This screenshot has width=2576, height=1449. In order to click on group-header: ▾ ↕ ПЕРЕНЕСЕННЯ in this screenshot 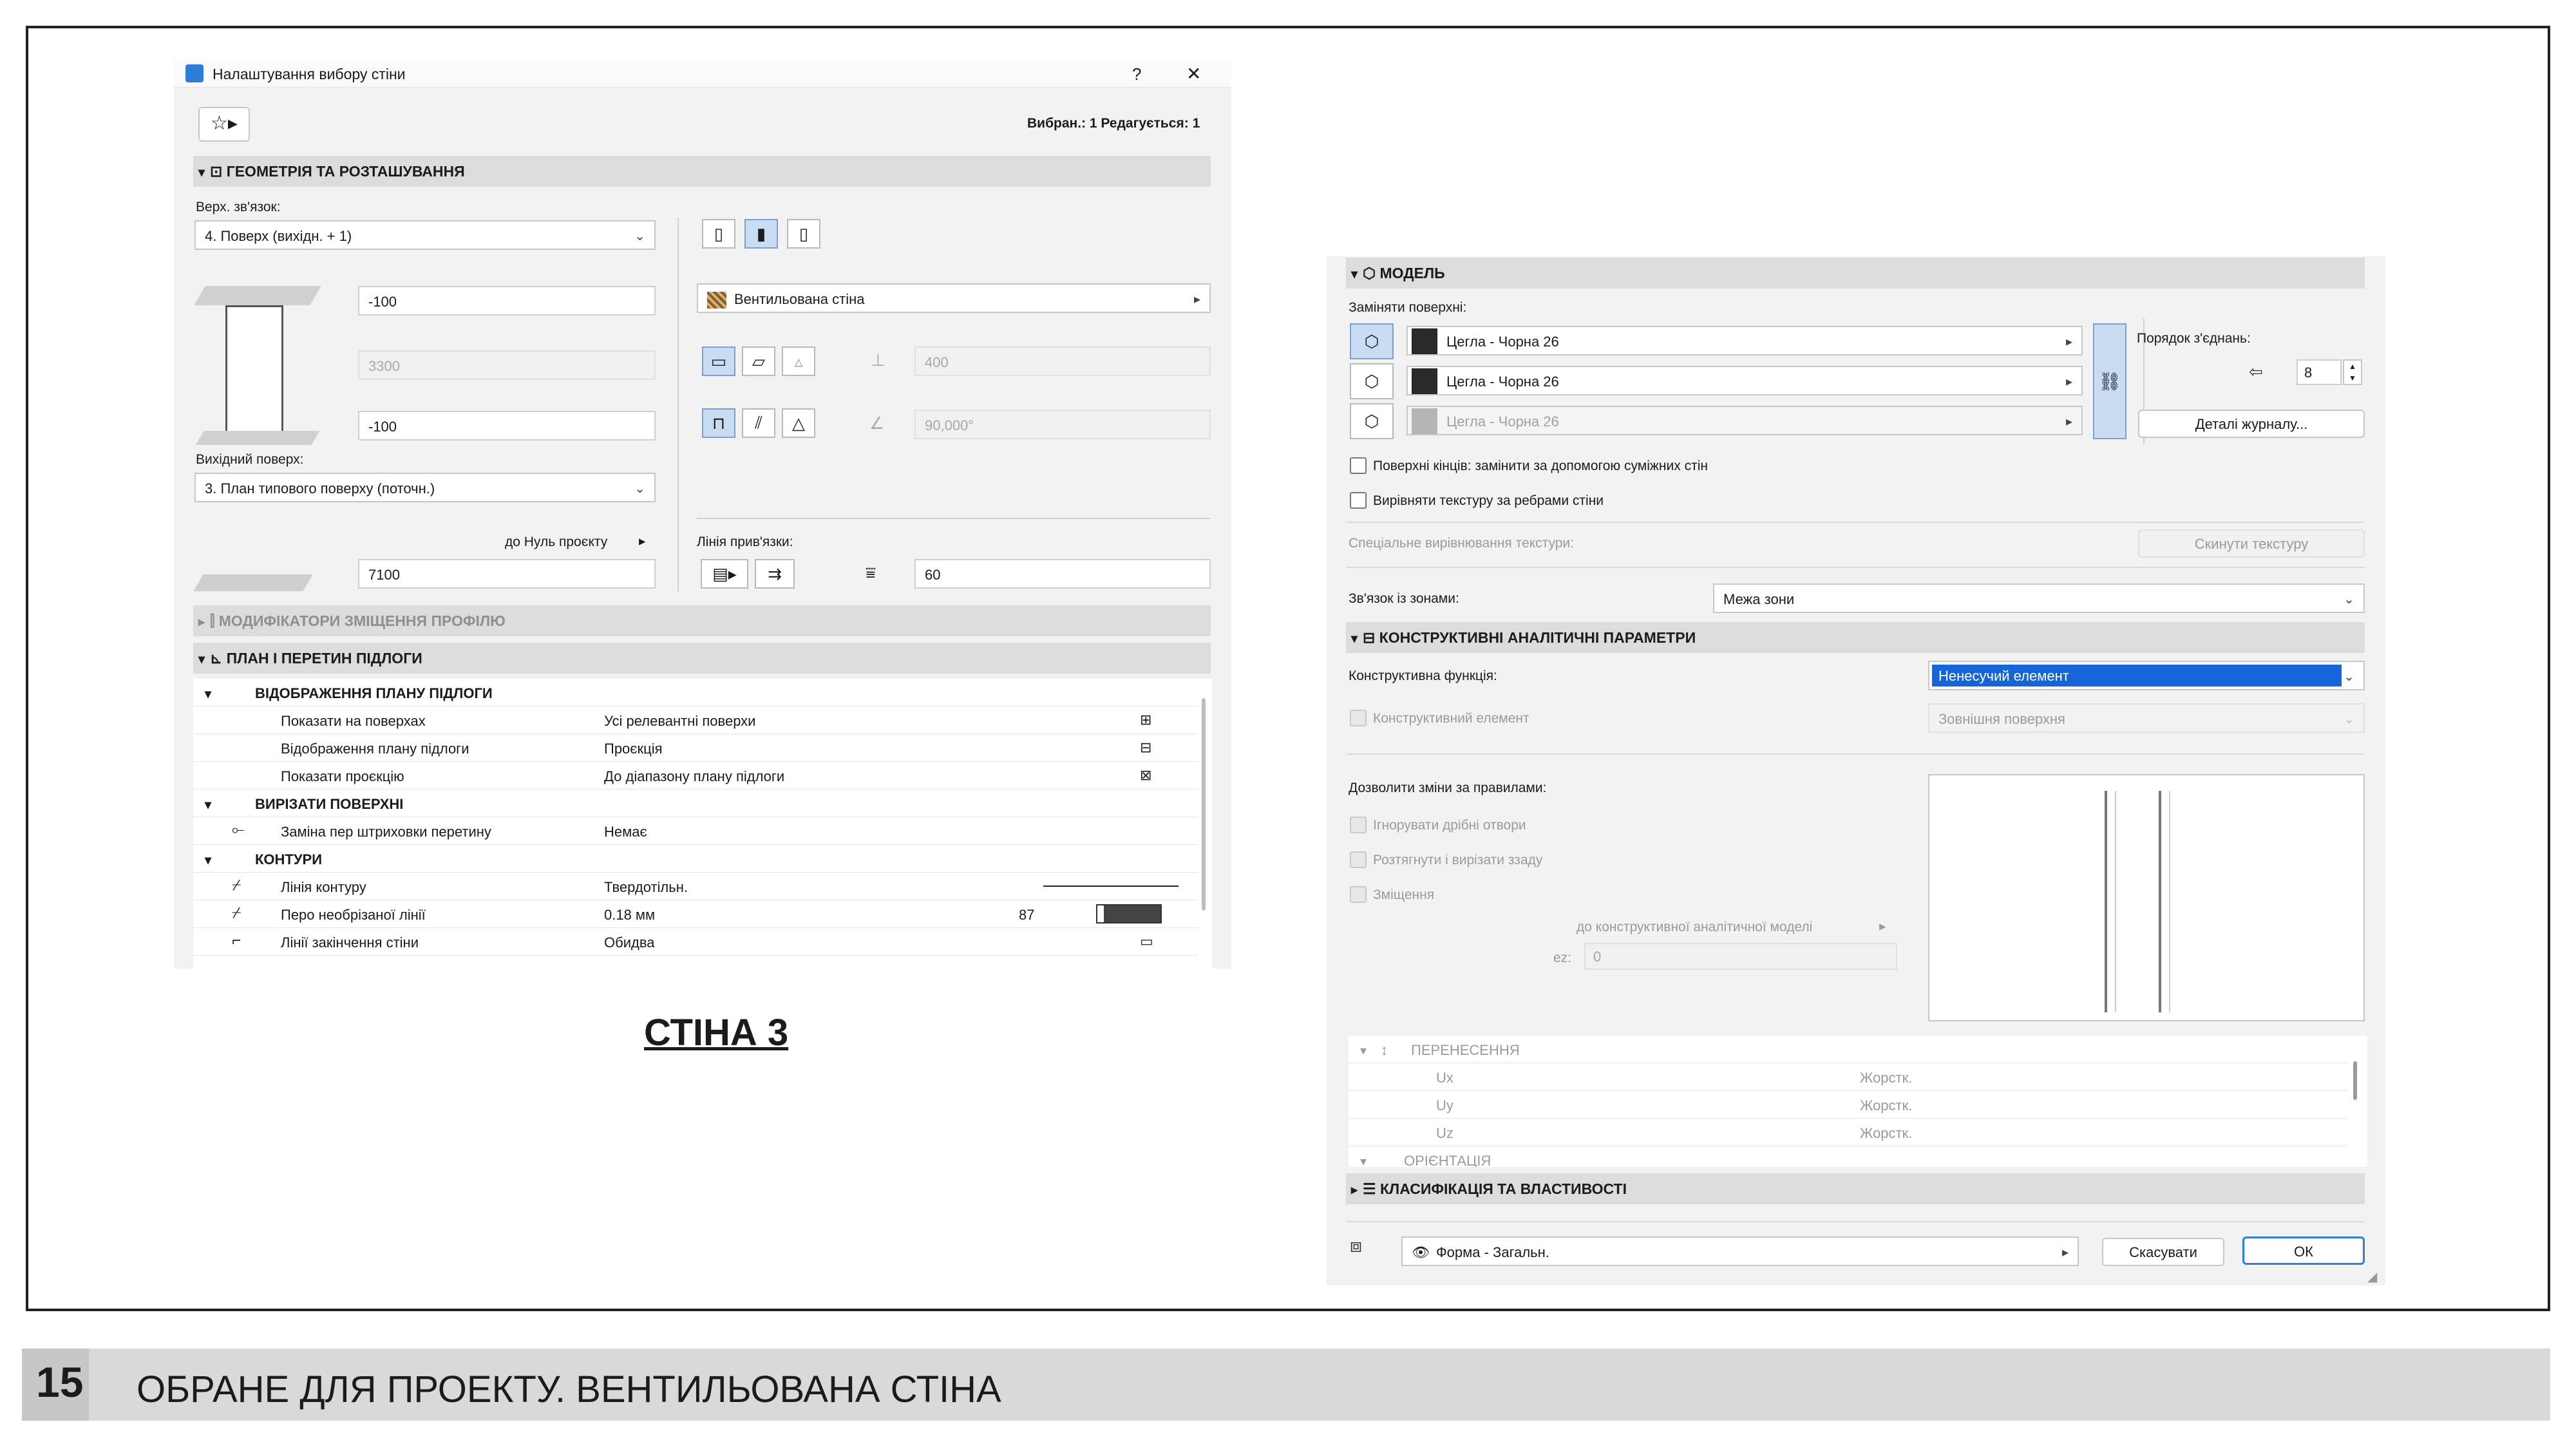, I will do `click(1848, 1049)`.